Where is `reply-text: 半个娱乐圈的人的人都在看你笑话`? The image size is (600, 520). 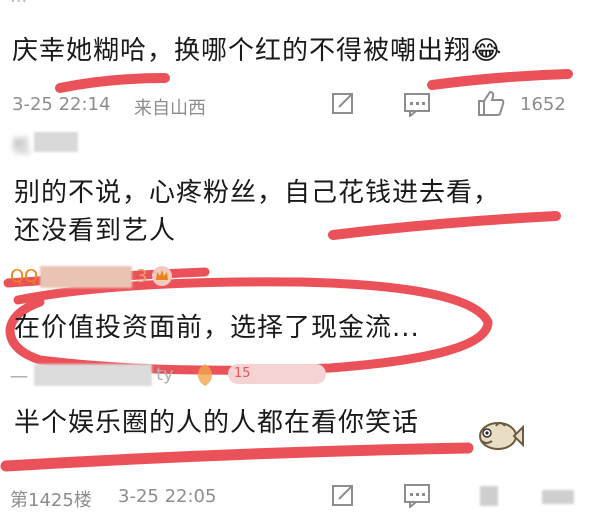 reply-text: 半个娱乐圈的人的人都在看你笑话 is located at coordinates (217, 423).